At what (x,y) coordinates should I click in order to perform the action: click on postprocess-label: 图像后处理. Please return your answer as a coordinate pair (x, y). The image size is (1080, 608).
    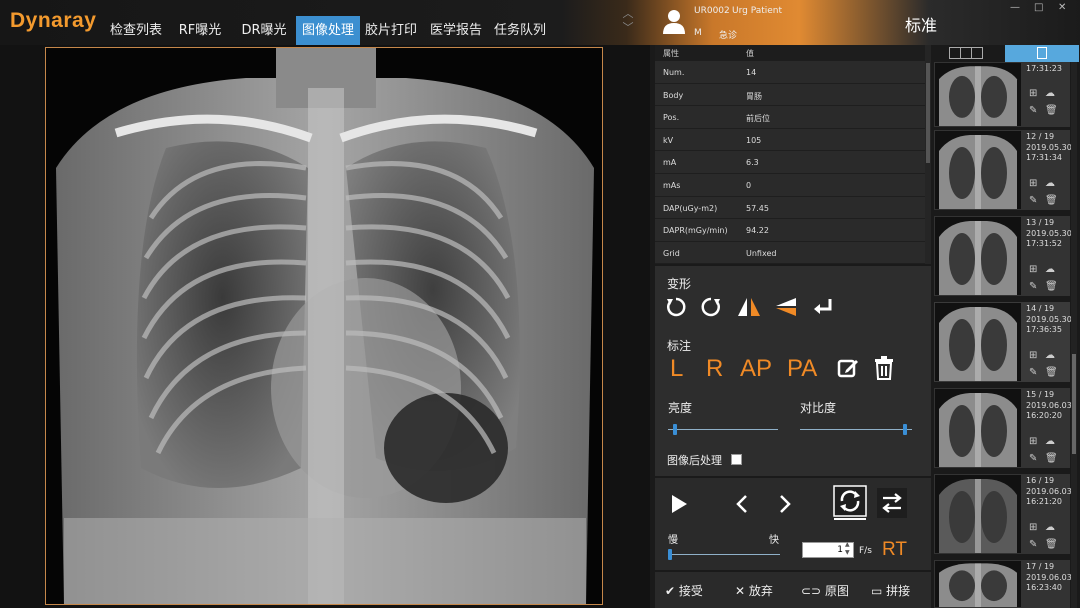
    Looking at the image, I should click on (694, 460).